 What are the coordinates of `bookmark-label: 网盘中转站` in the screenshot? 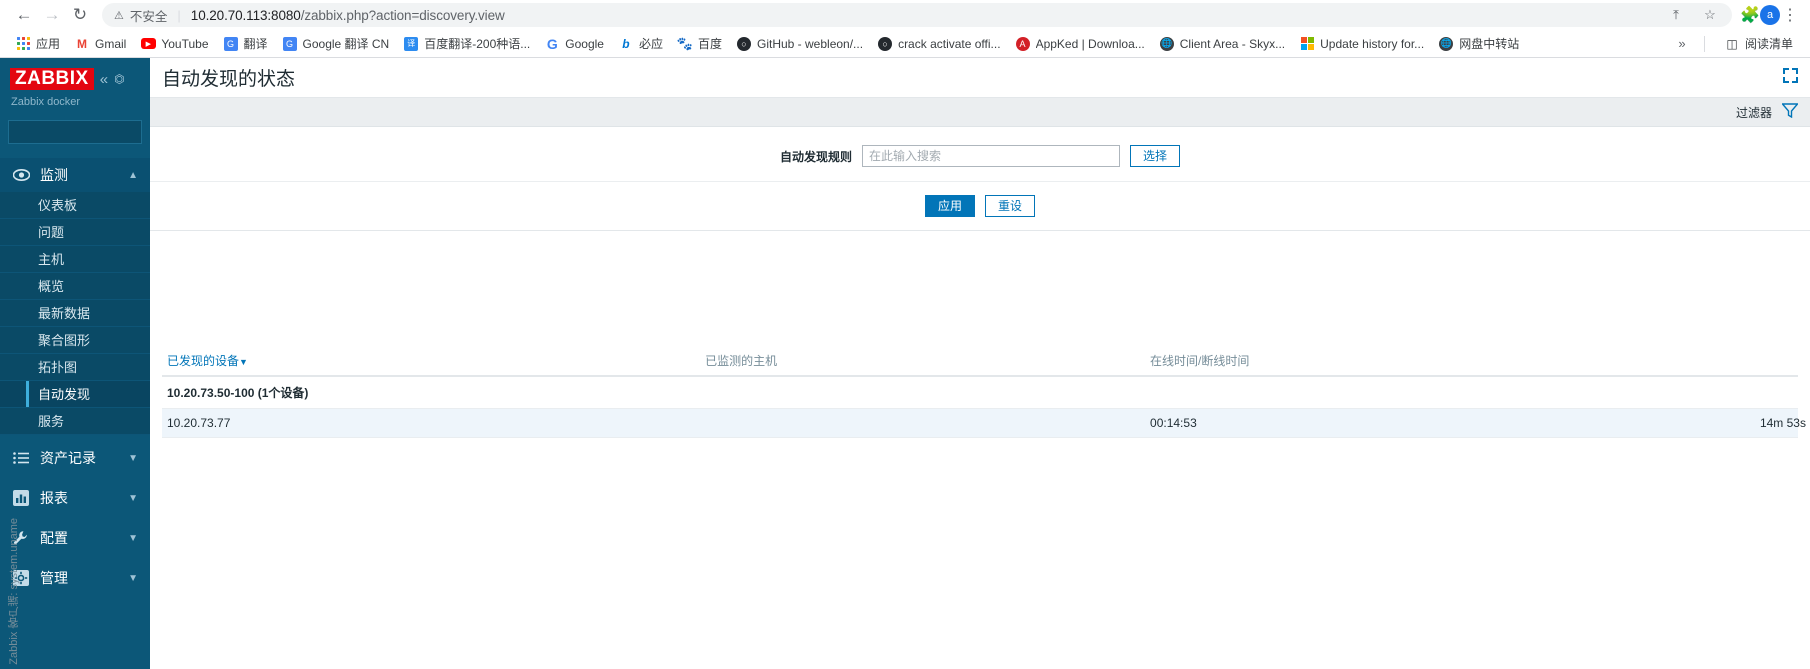 It's located at (1489, 44).